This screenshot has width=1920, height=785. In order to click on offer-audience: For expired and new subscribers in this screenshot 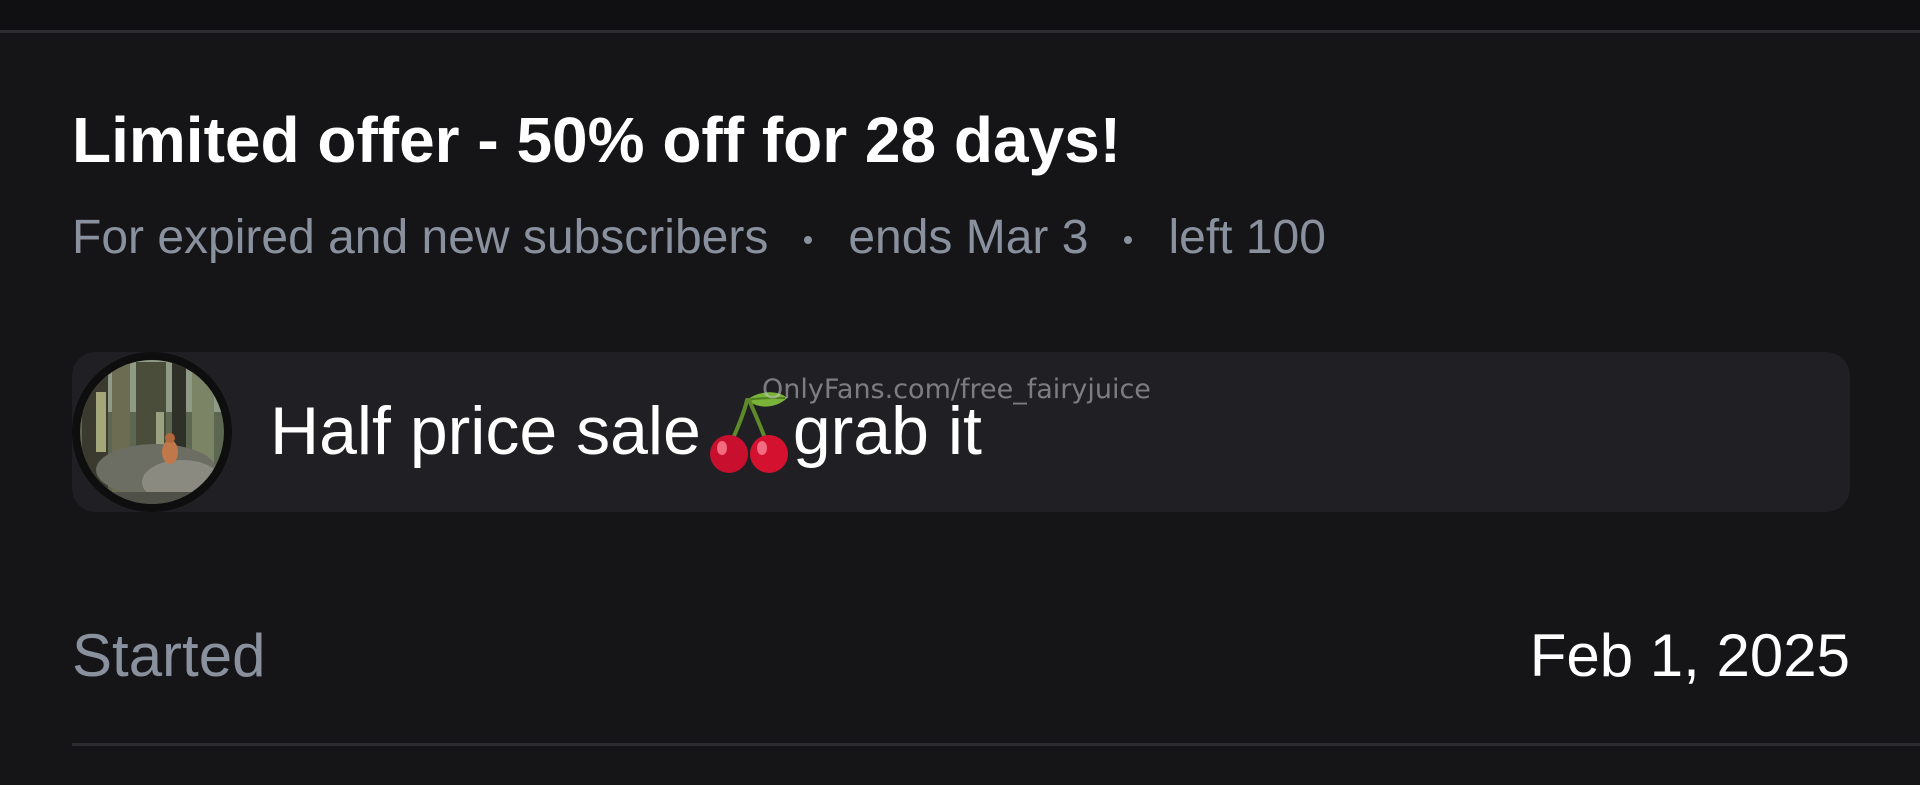, I will do `click(420, 237)`.